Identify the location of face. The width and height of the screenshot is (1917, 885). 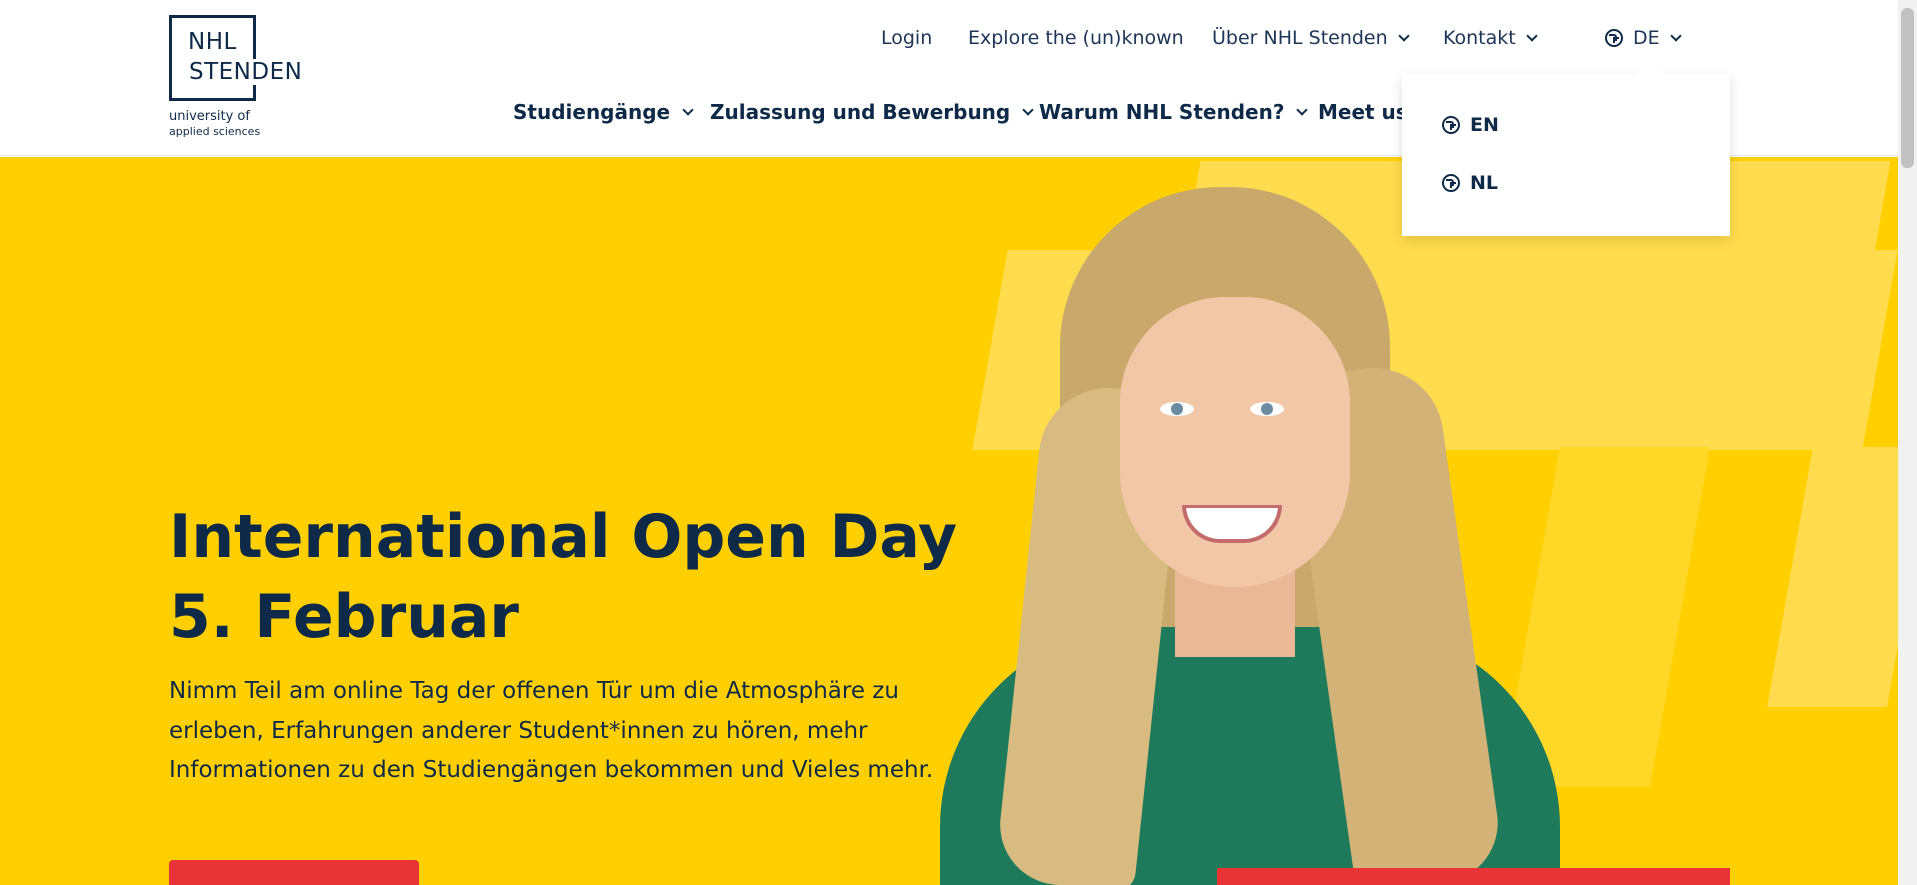
(1235, 442).